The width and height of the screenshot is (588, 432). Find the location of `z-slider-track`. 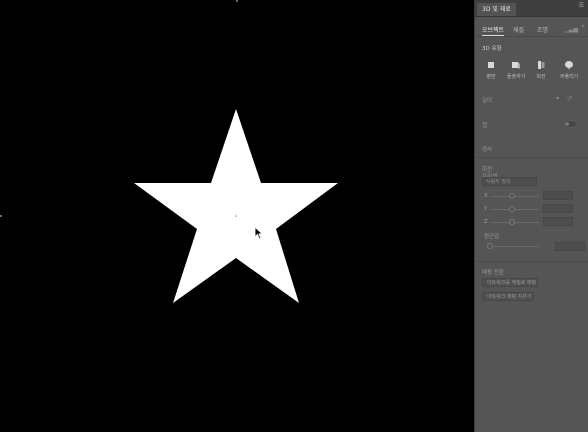

z-slider-track is located at coordinates (515, 222).